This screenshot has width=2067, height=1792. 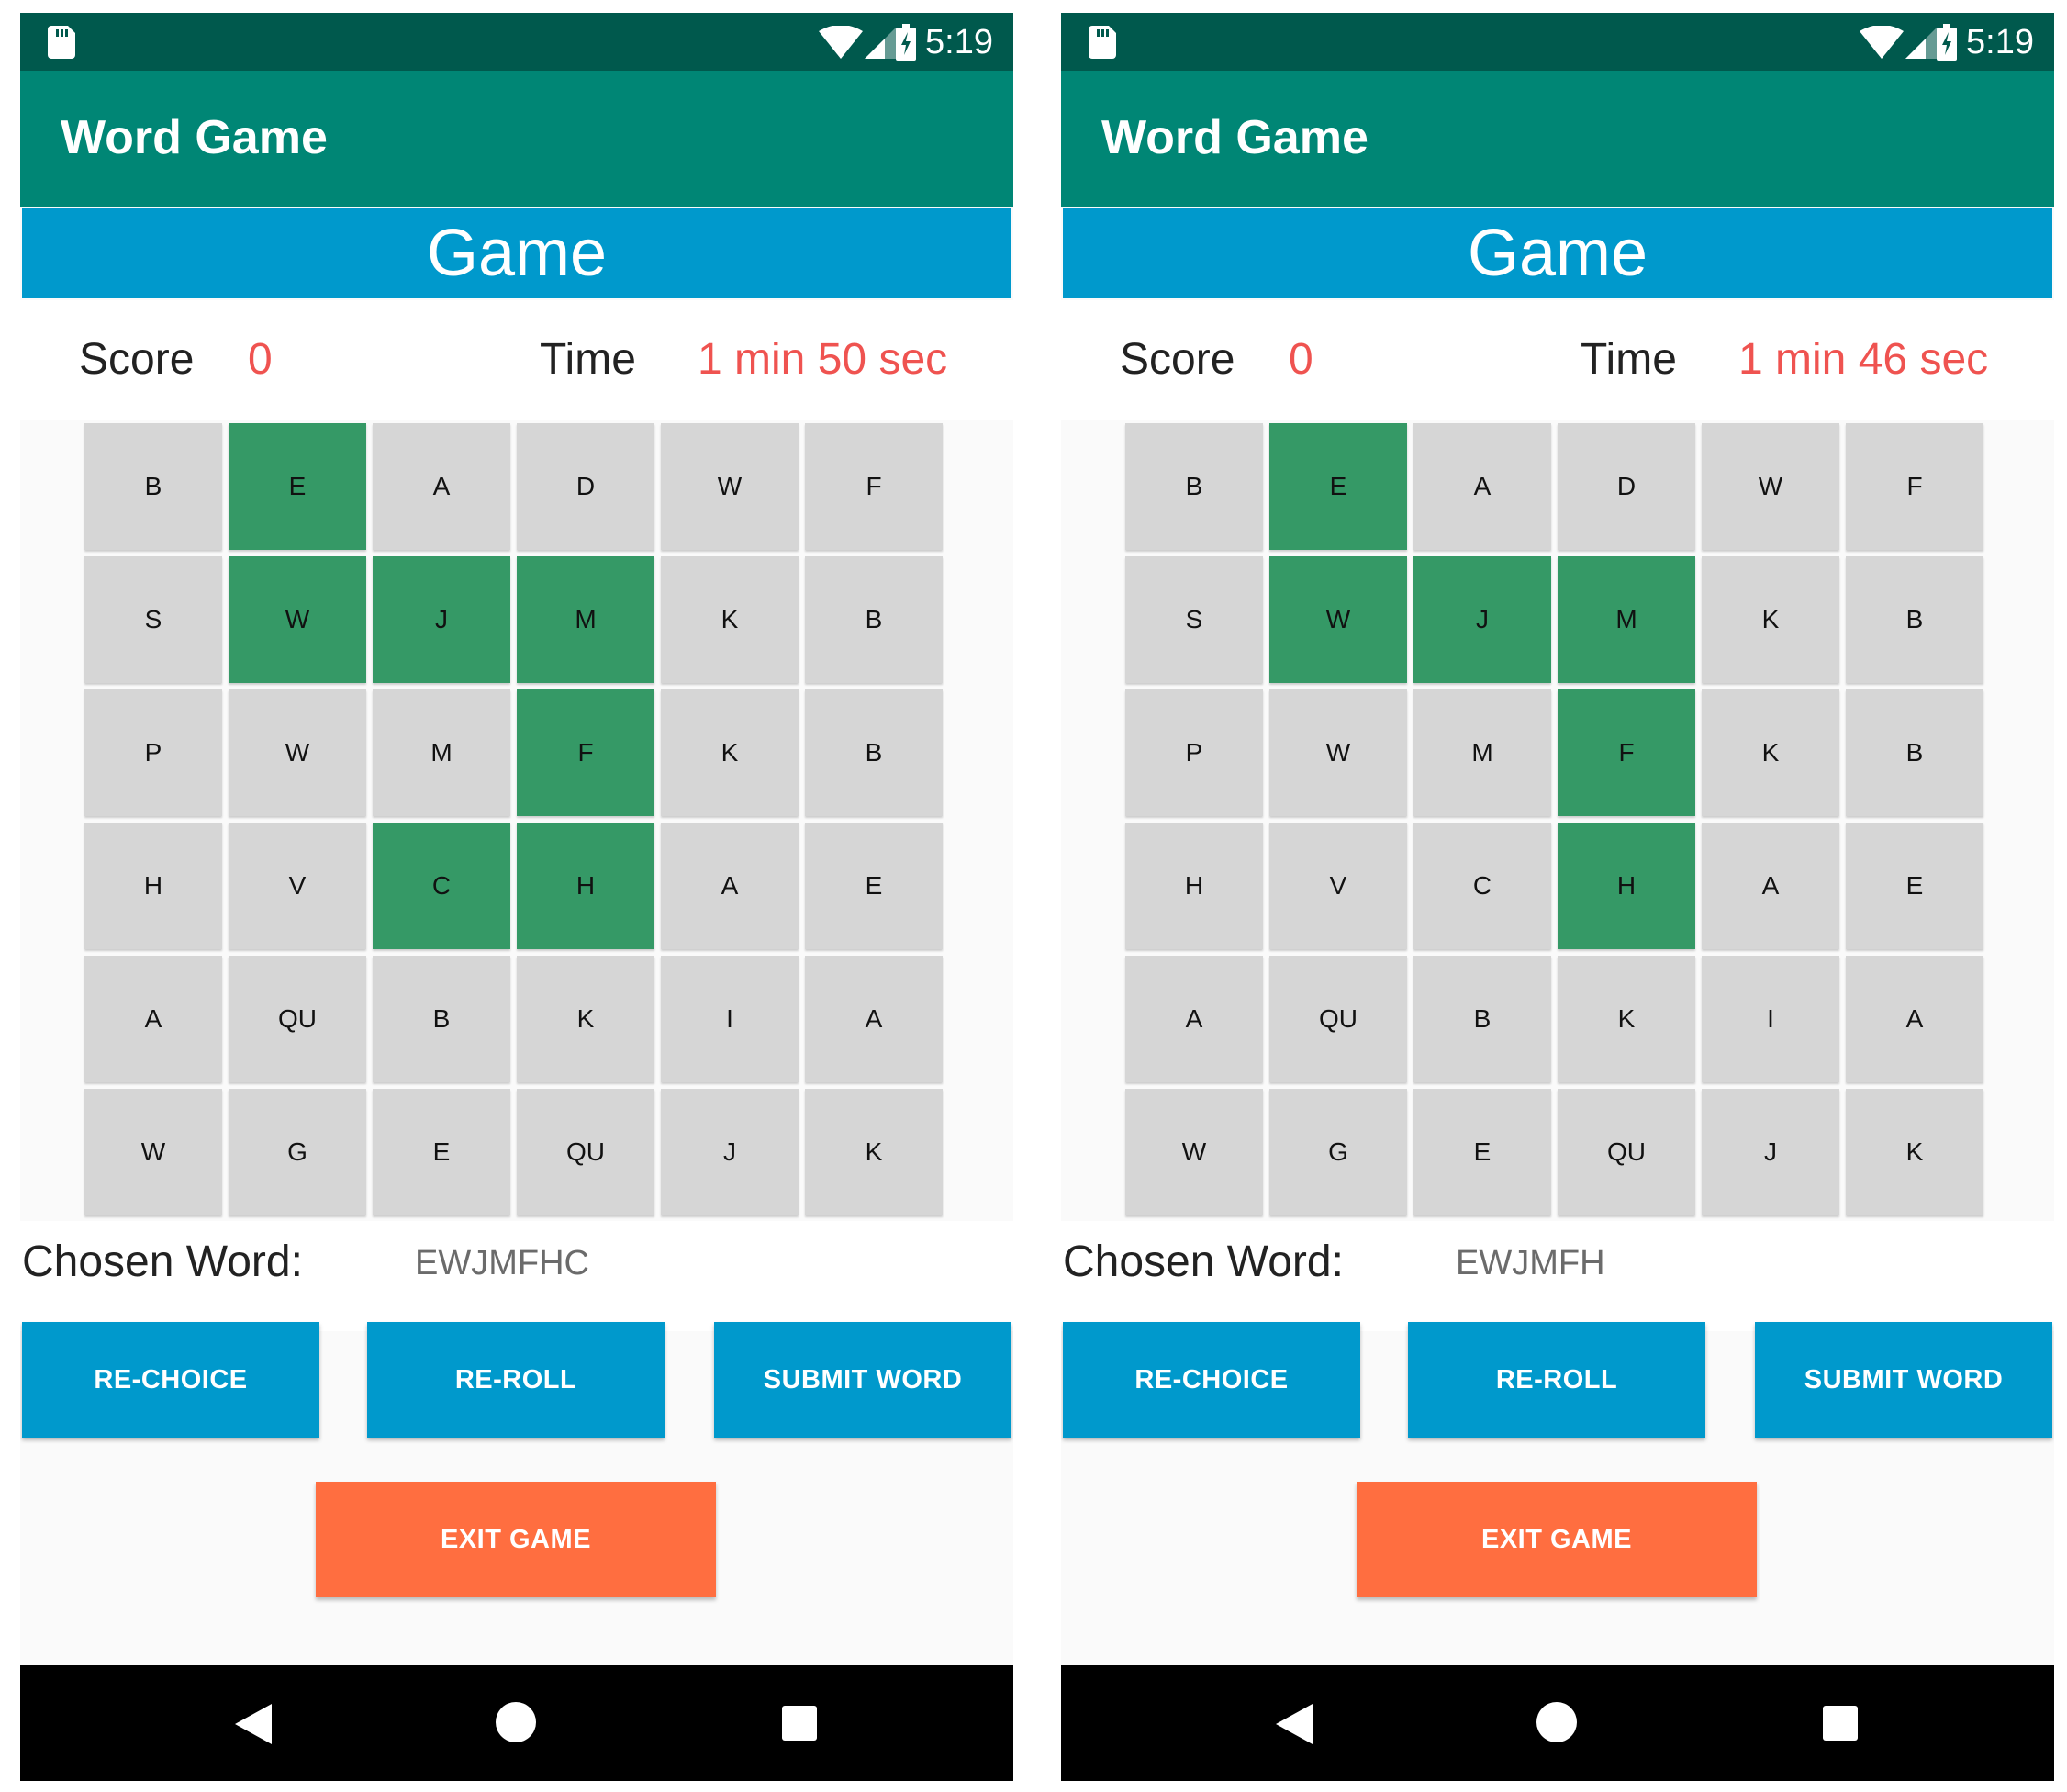 I want to click on score-label: Score, so click(x=1177, y=359).